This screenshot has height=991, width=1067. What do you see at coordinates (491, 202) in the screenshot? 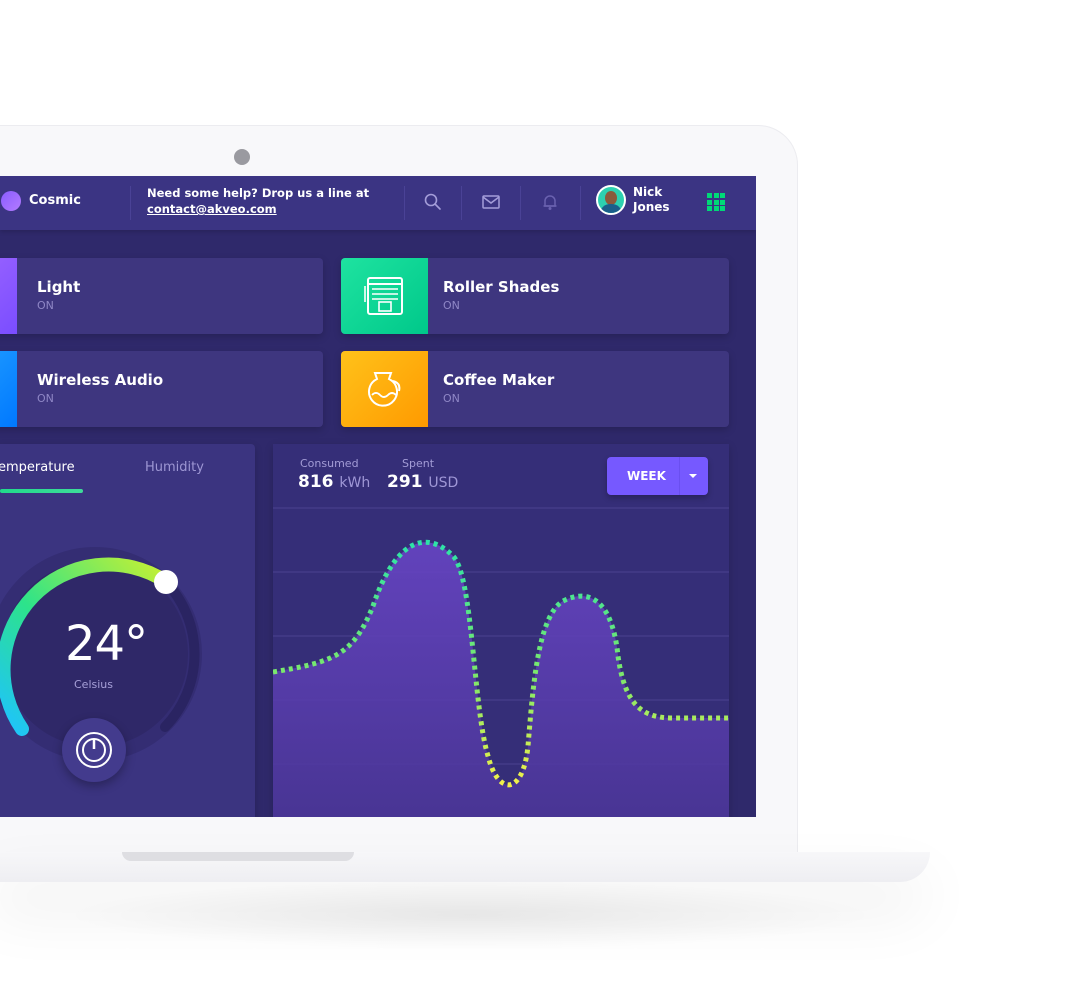
I see `mail-icon` at bounding box center [491, 202].